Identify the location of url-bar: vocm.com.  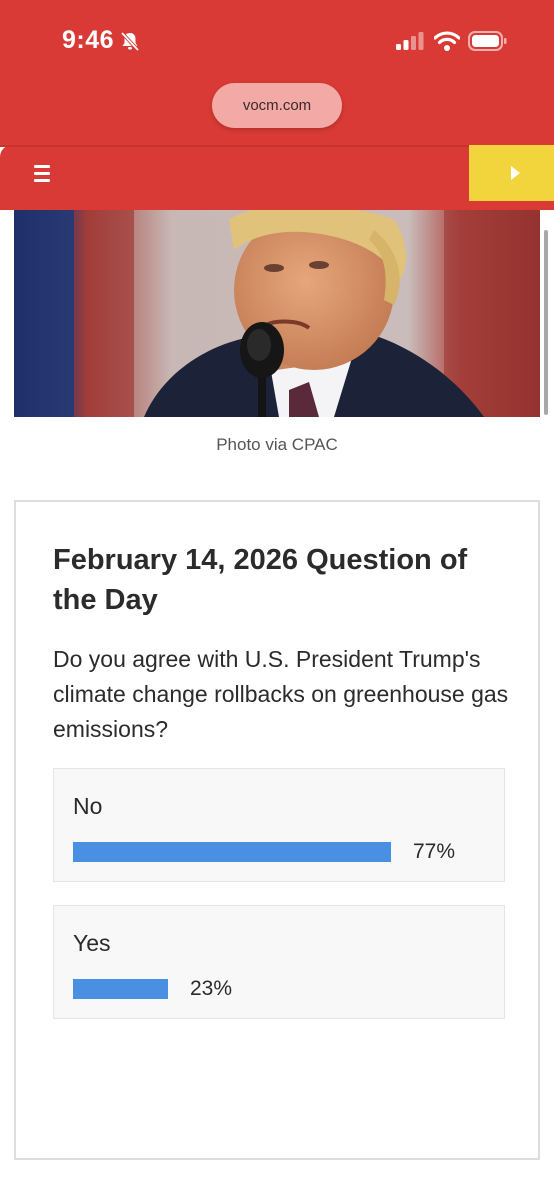
(277, 105).